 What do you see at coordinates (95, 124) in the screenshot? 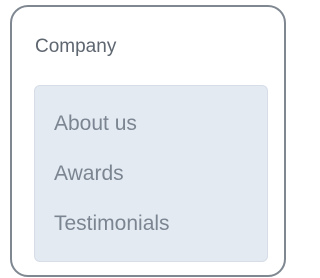
I see `menu-item-about-us: About us` at bounding box center [95, 124].